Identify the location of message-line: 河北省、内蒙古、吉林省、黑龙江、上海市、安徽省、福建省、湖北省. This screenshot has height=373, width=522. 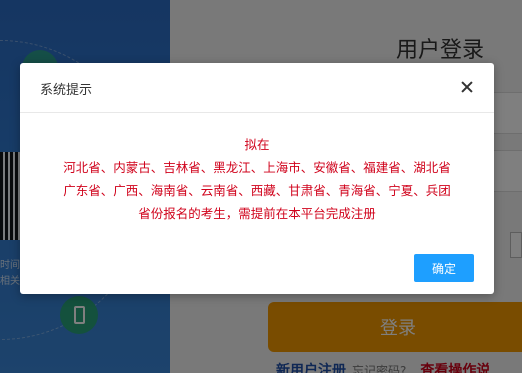
(257, 167).